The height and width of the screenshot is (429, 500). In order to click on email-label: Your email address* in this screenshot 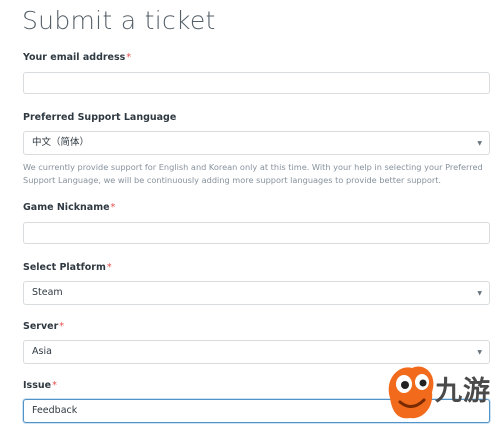, I will do `click(77, 57)`.